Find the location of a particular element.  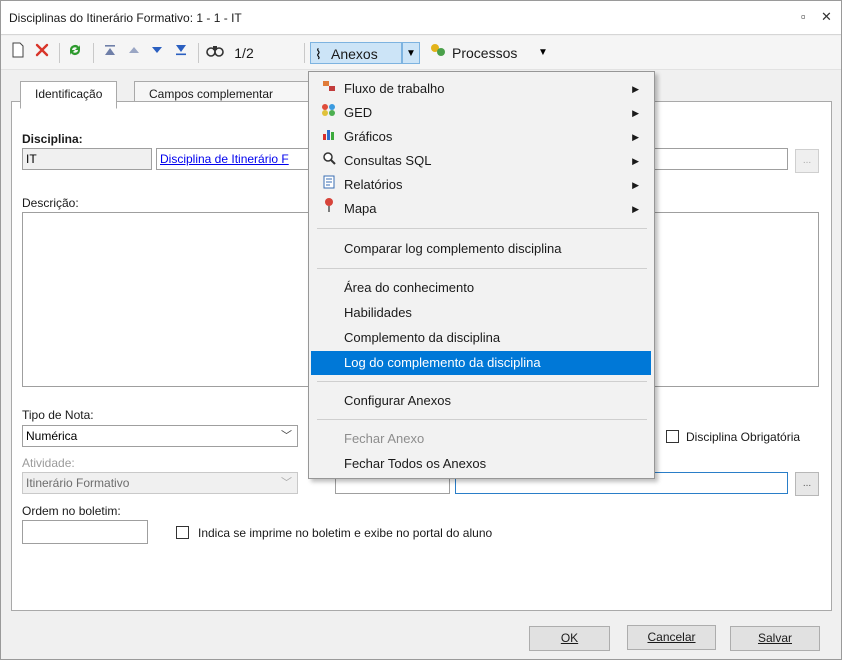

menu-item-label: Configurar Anexos is located at coordinates (397, 400).